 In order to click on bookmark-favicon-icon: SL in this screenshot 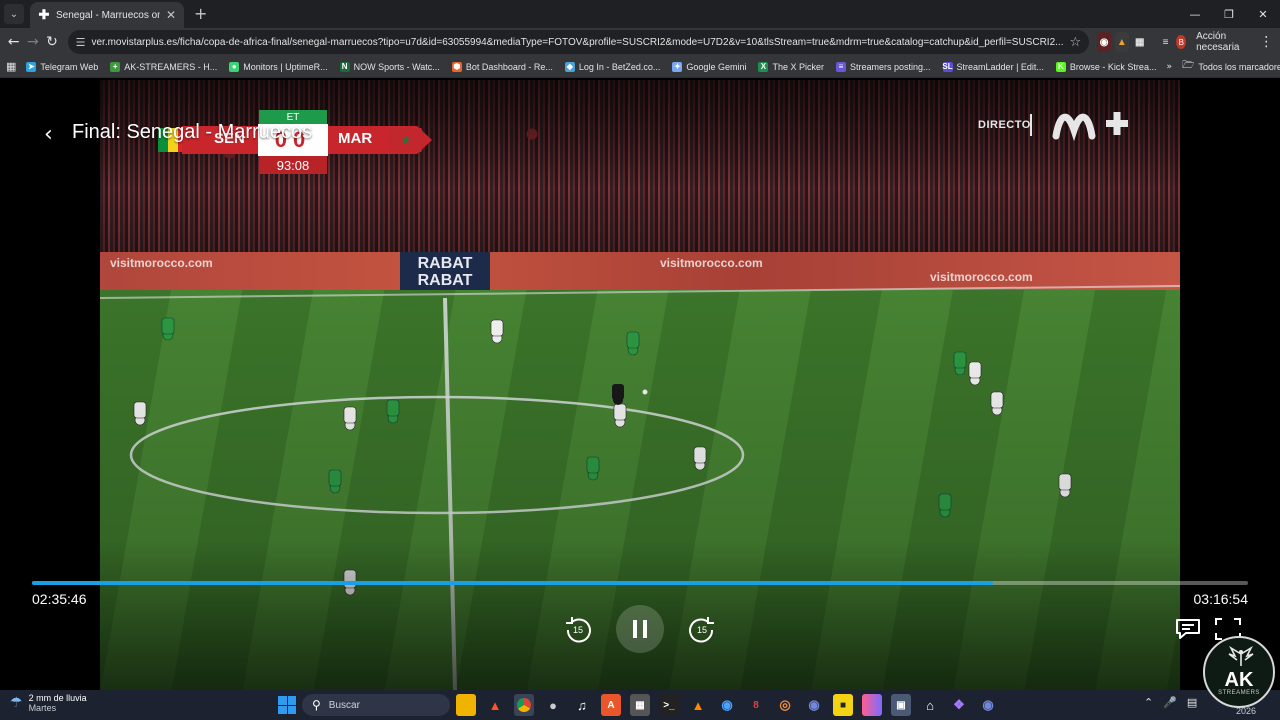, I will do `click(947, 66)`.